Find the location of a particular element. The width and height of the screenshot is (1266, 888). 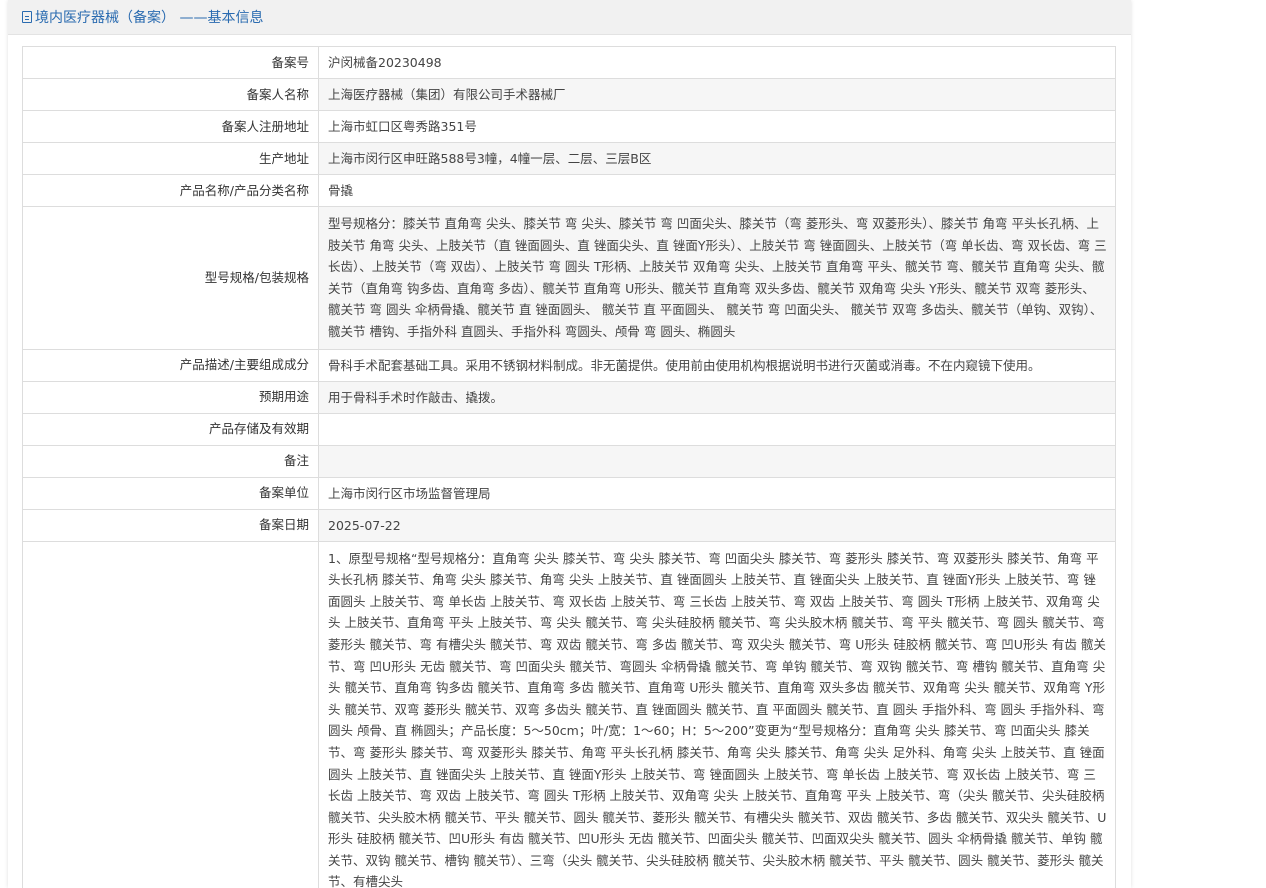

row-value: 2025-07-22 is located at coordinates (717, 525).